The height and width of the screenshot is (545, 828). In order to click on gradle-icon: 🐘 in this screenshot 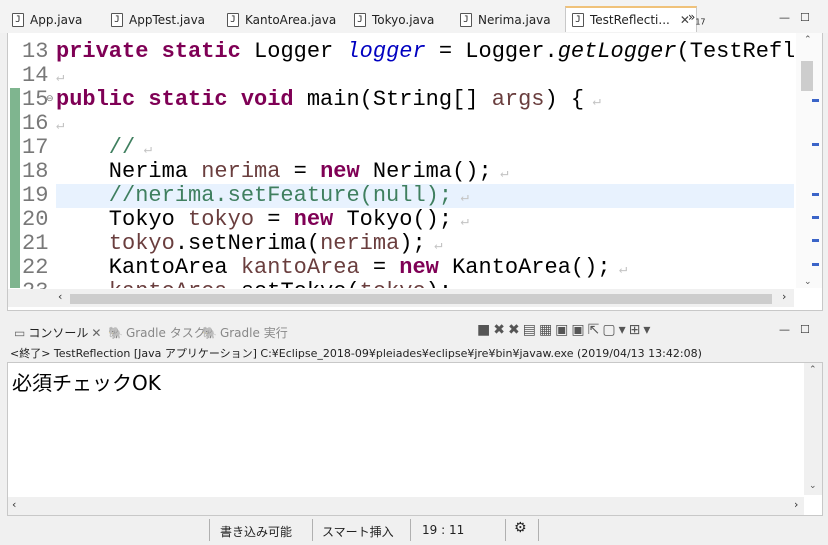, I will do `click(115, 332)`.